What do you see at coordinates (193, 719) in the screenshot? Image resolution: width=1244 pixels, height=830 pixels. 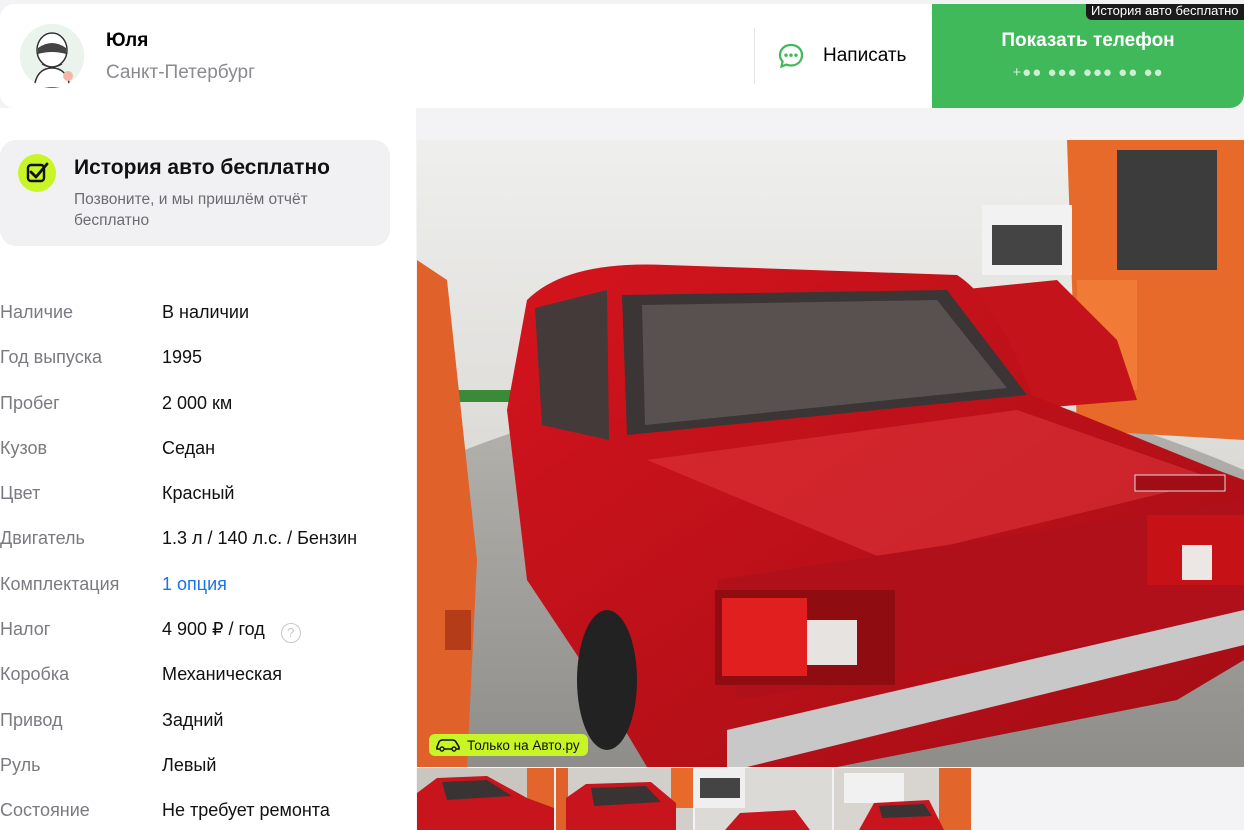 I see `spec-value: Задний` at bounding box center [193, 719].